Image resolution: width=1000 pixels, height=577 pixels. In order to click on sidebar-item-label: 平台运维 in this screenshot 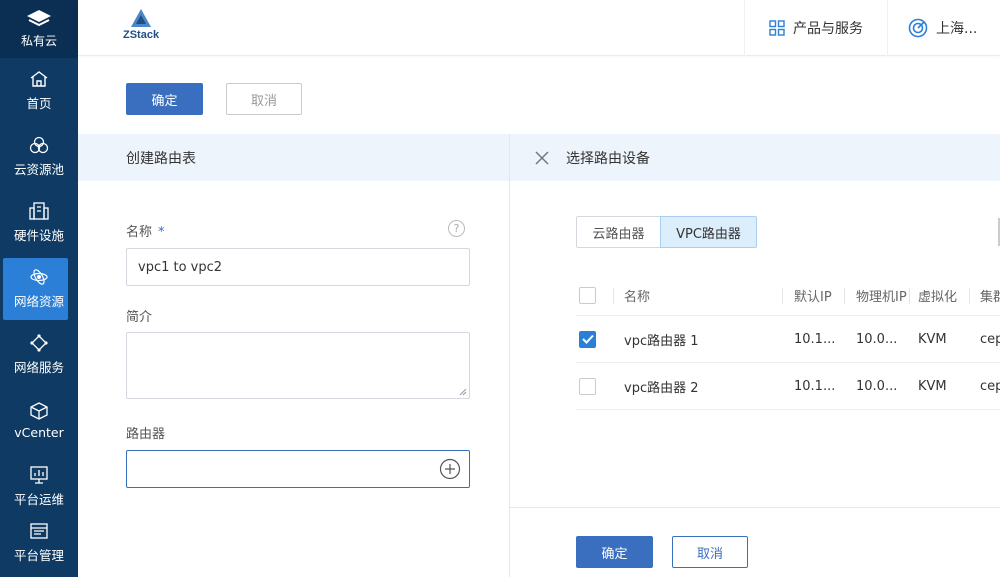, I will do `click(38, 499)`.